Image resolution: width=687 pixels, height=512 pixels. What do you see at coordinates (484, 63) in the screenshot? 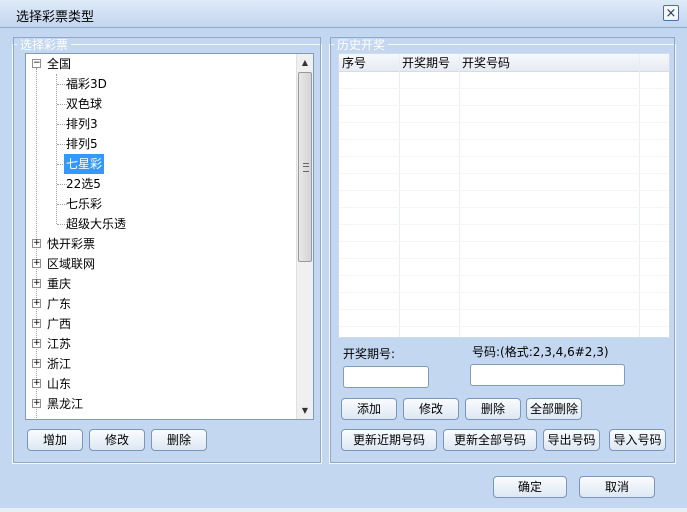
I see `col-header-numbers: 开奖号码` at bounding box center [484, 63].